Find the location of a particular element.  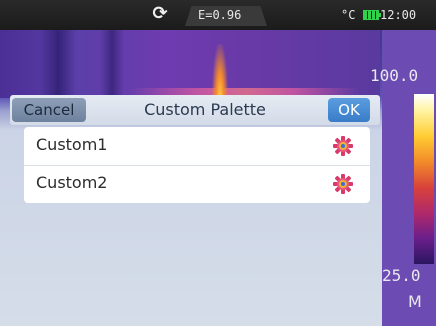

list-item-custom2: Custom2 is located at coordinates (197, 184).